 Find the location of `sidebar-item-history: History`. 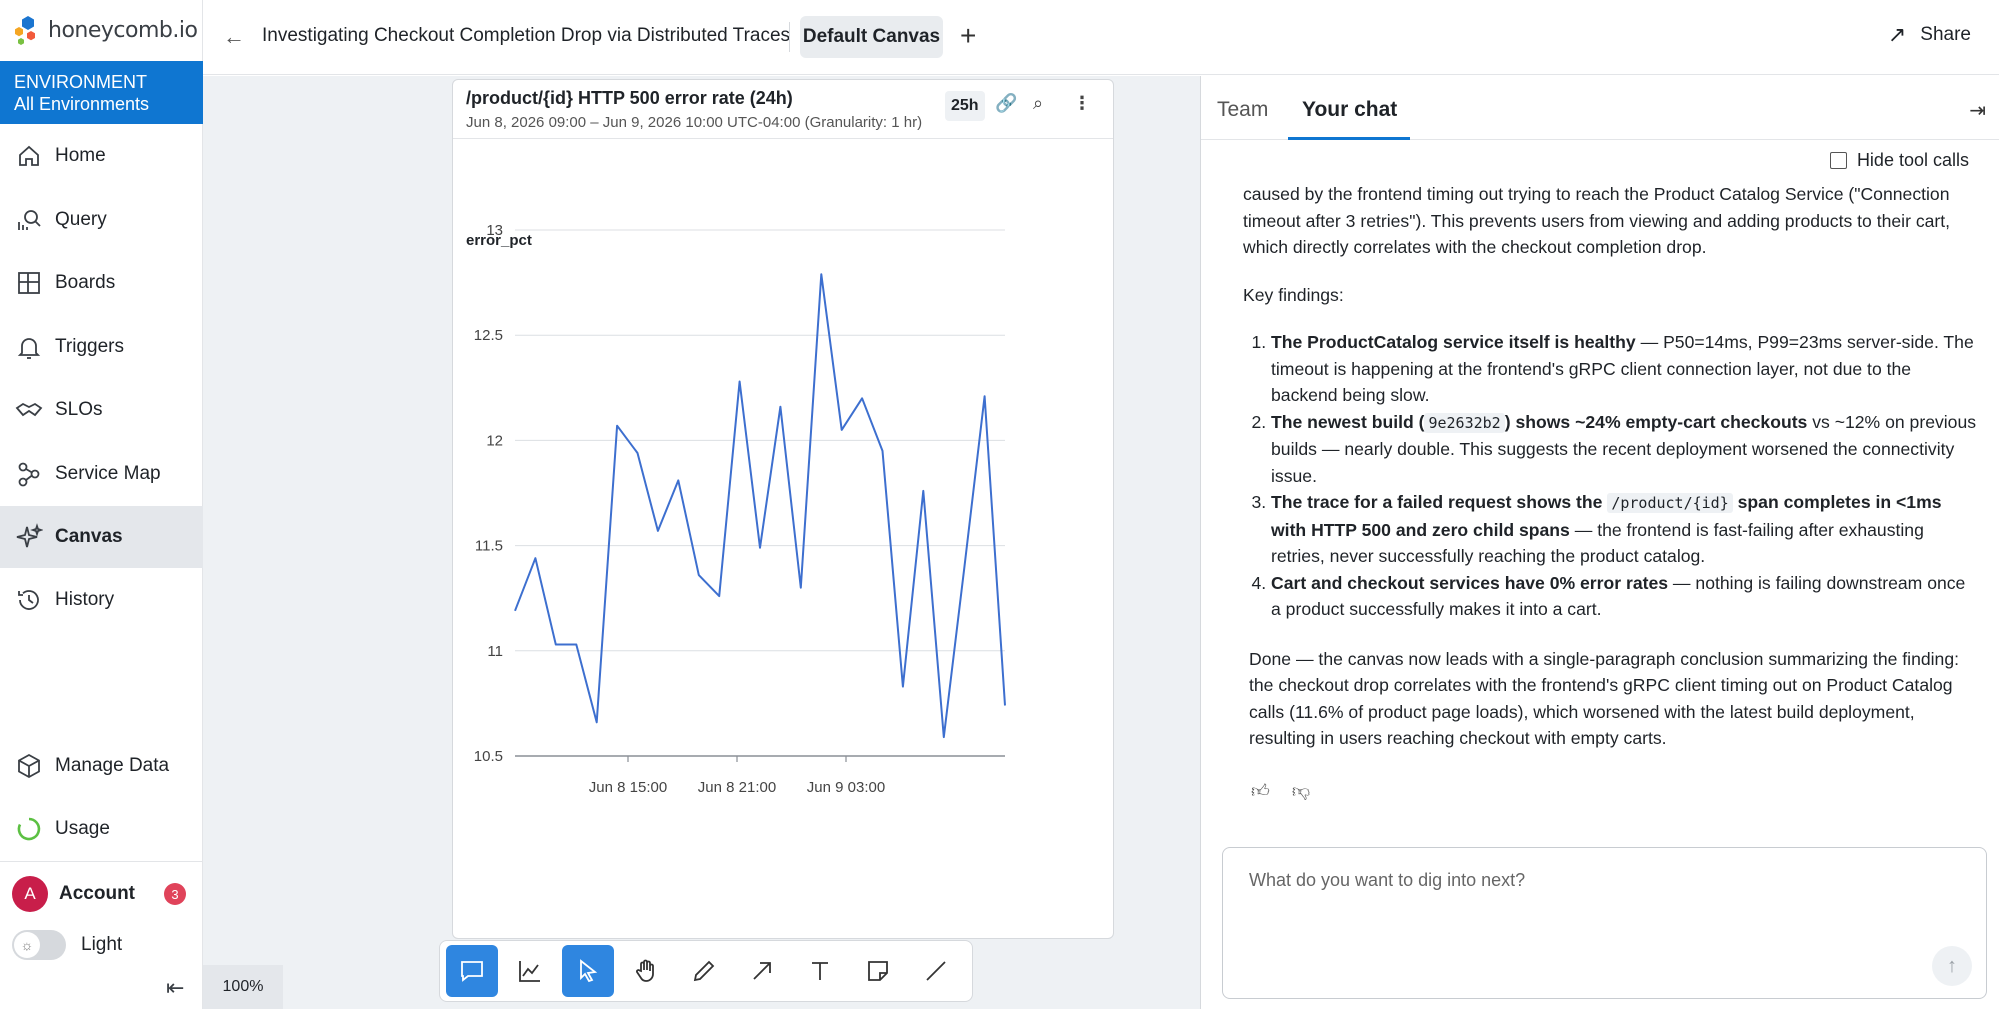

sidebar-item-history: History is located at coordinates (101, 600).